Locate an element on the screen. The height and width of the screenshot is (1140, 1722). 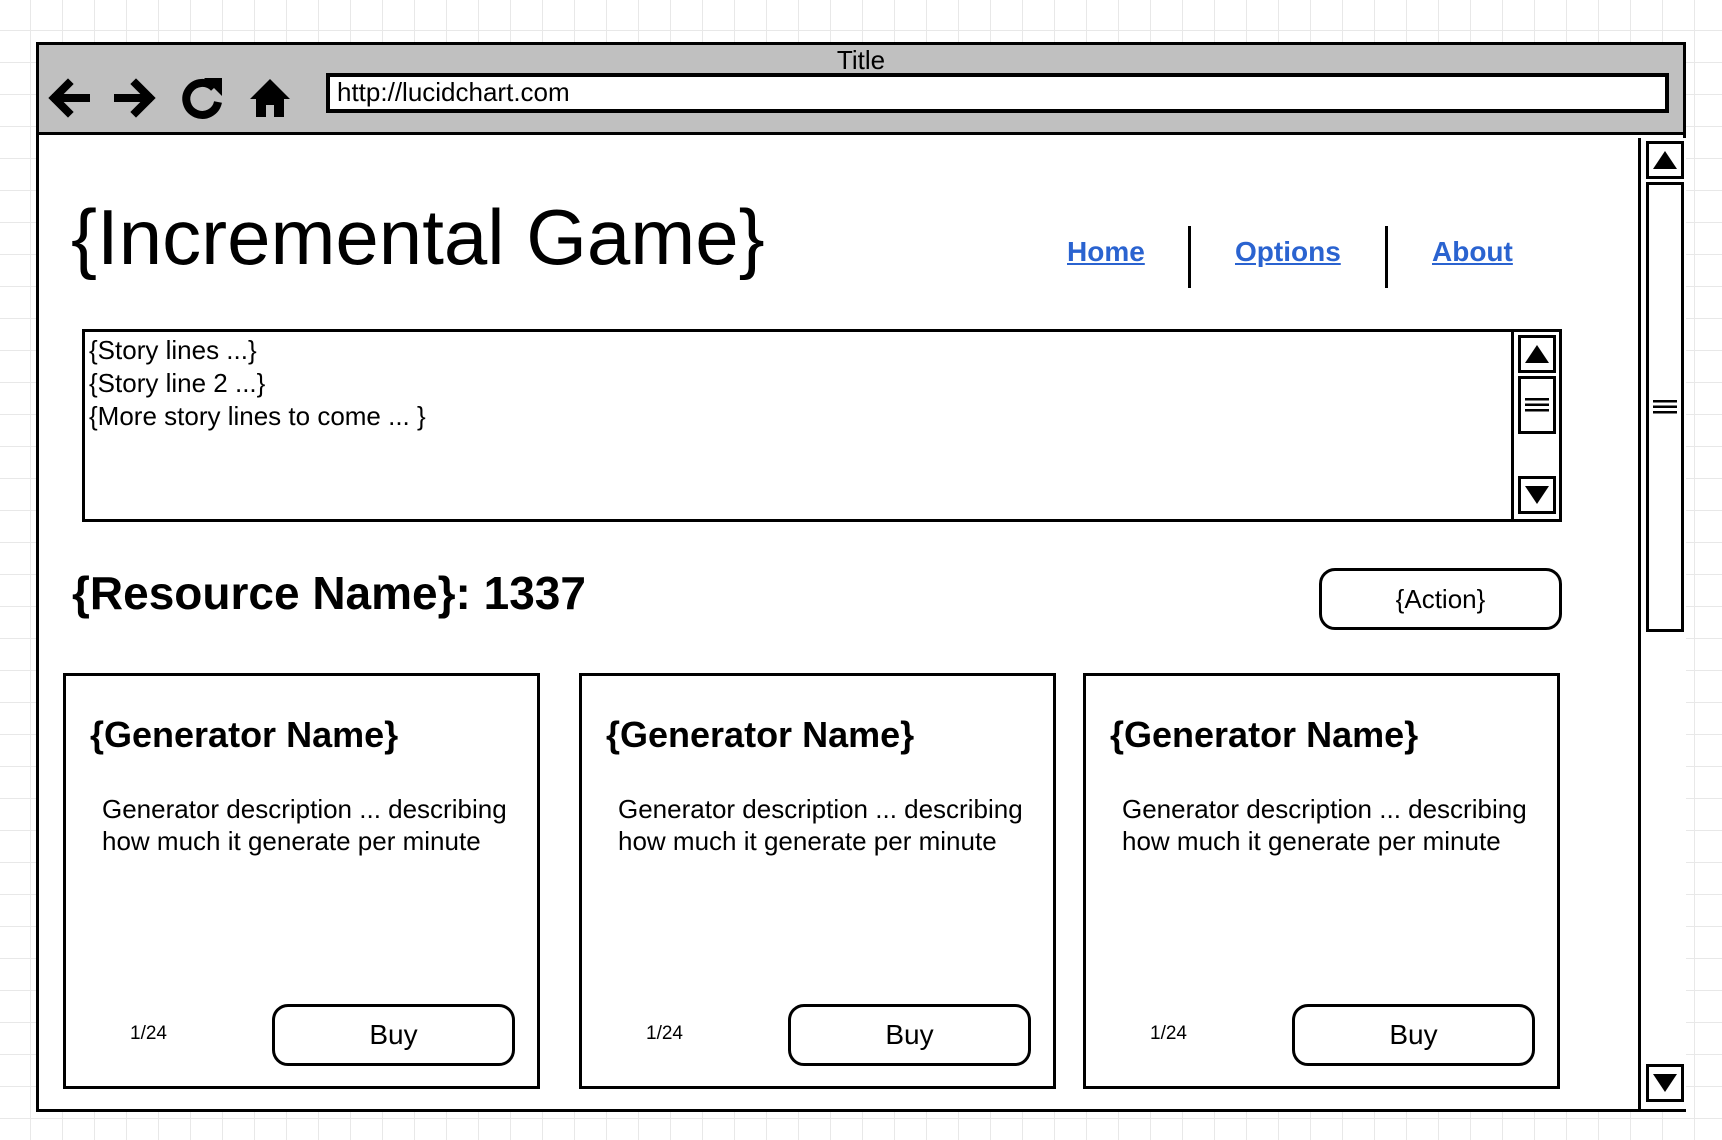
story-line: {More story lines to come ... } is located at coordinates (257, 416).